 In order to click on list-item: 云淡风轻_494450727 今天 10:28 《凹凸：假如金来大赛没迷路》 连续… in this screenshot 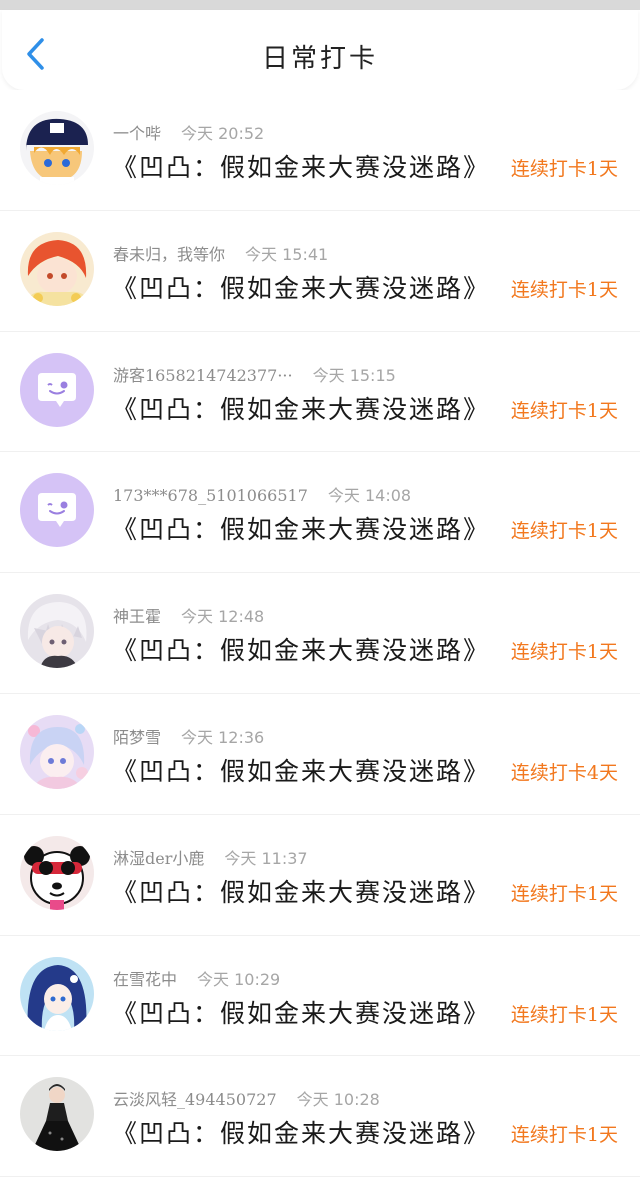, I will do `click(320, 1116)`.